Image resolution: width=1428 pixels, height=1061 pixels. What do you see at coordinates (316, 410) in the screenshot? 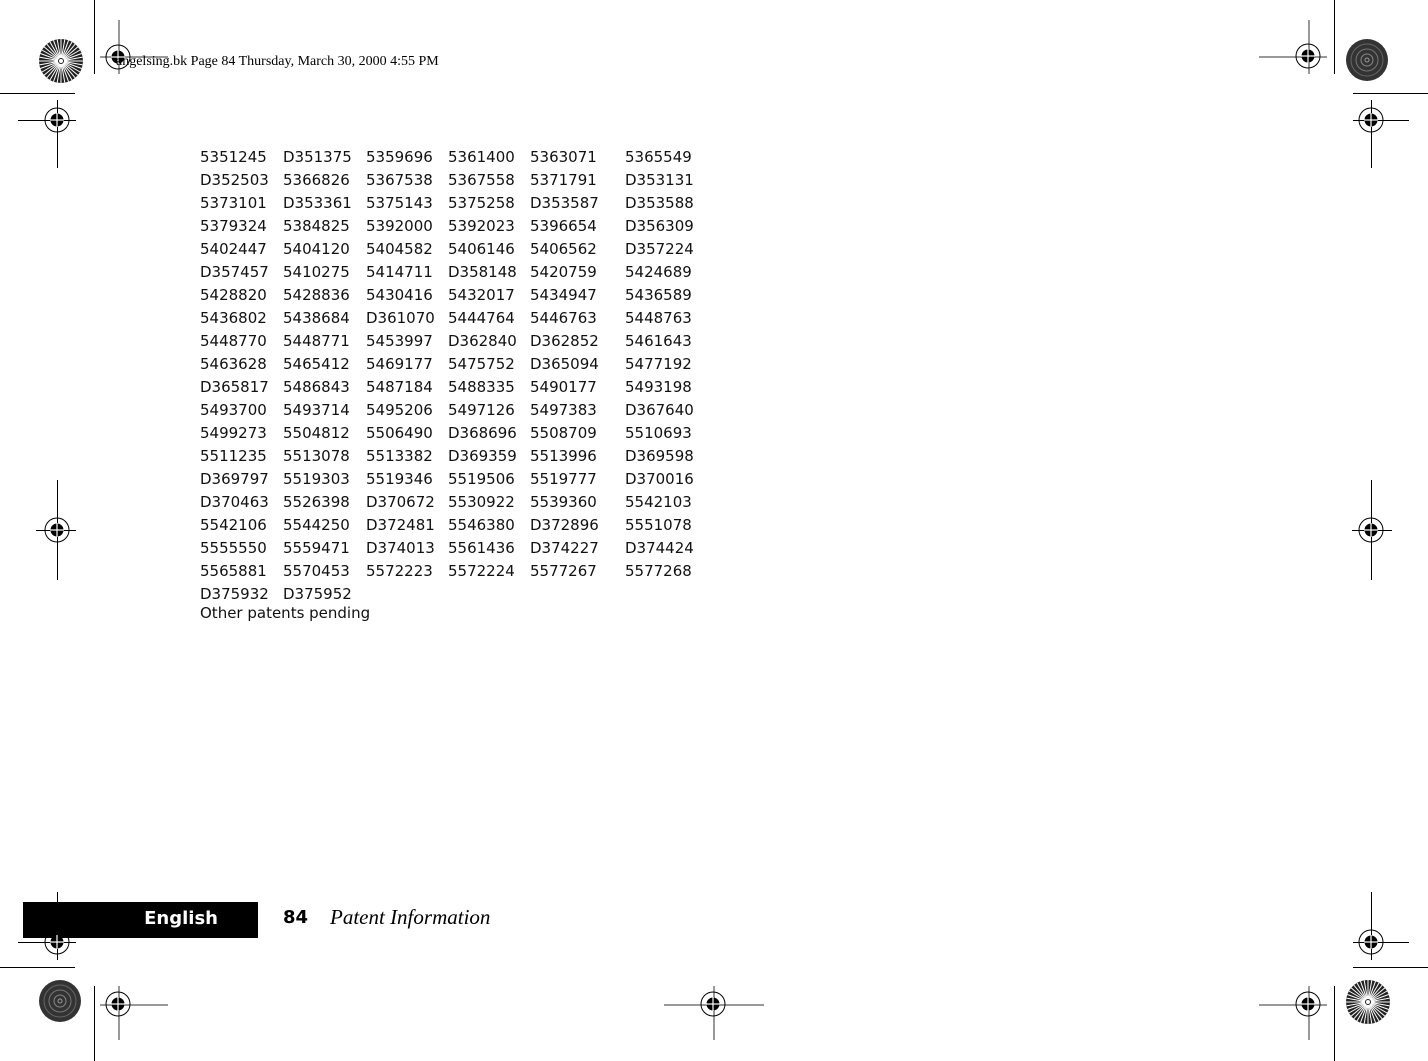
I see `patent-number: 5493714` at bounding box center [316, 410].